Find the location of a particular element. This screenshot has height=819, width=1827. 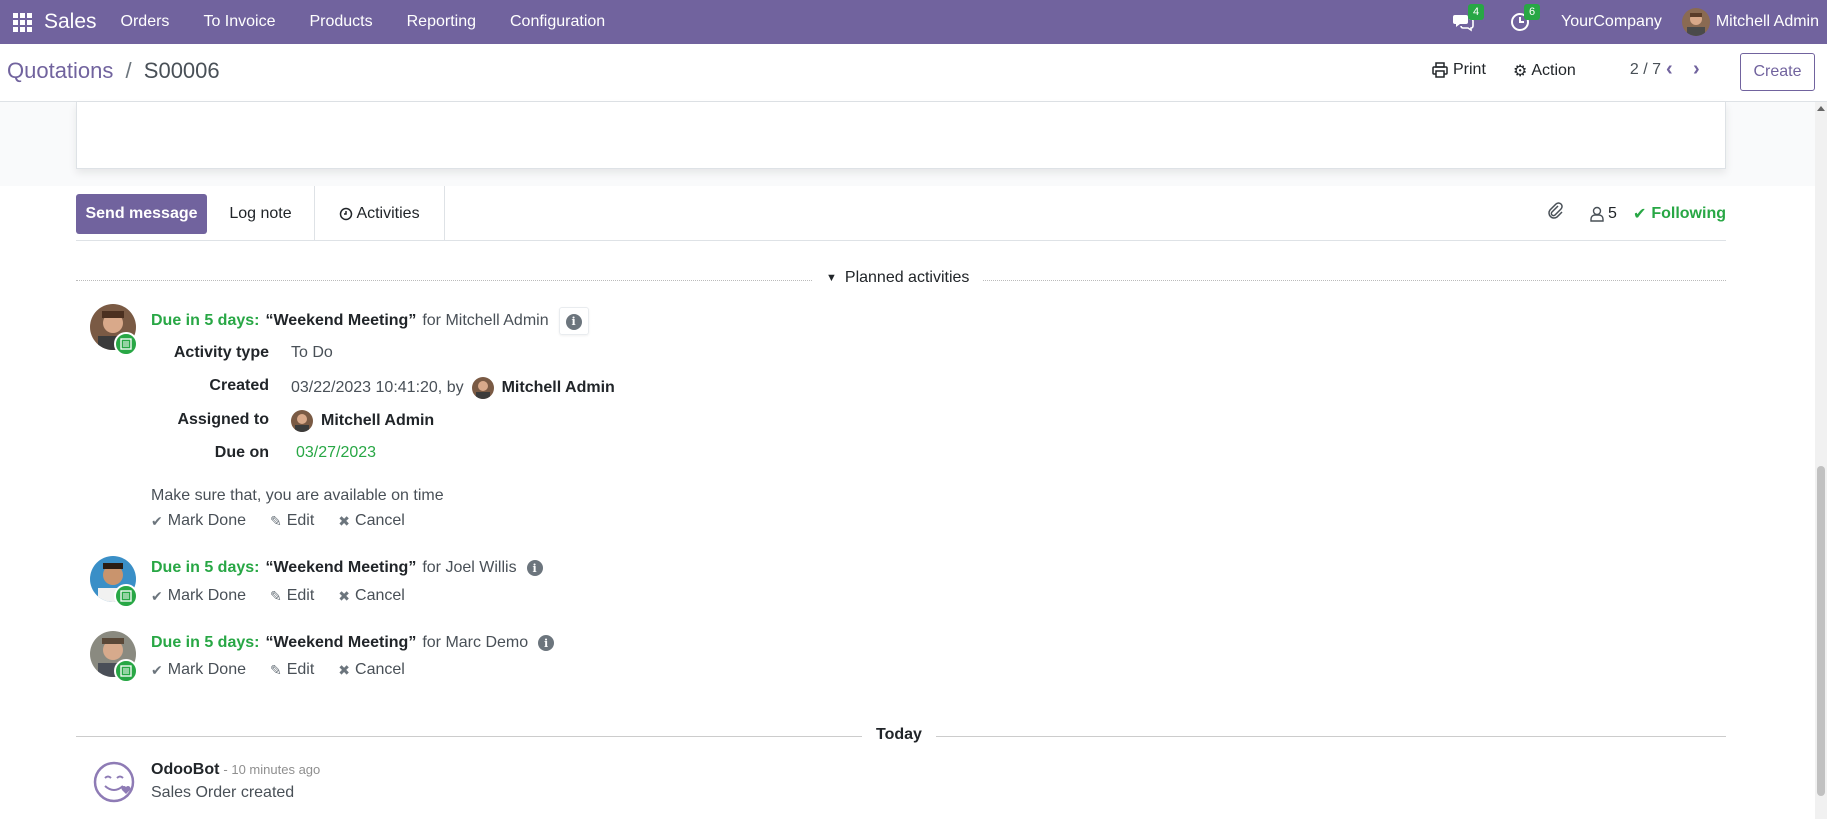

caret-down-icon: ▼ is located at coordinates (831, 278).